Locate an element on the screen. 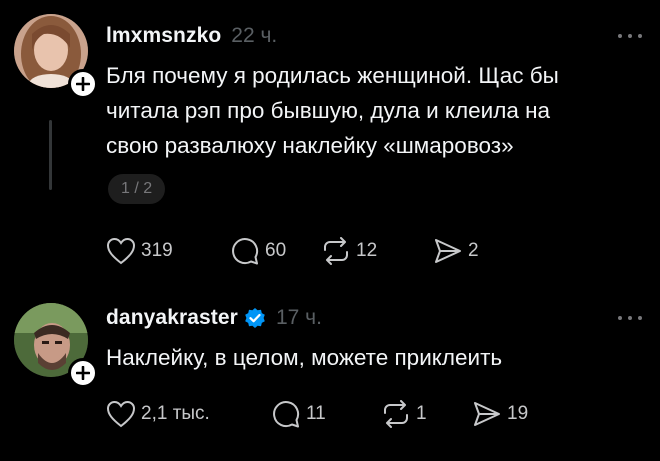  reply-count: 60 is located at coordinates (276, 250).